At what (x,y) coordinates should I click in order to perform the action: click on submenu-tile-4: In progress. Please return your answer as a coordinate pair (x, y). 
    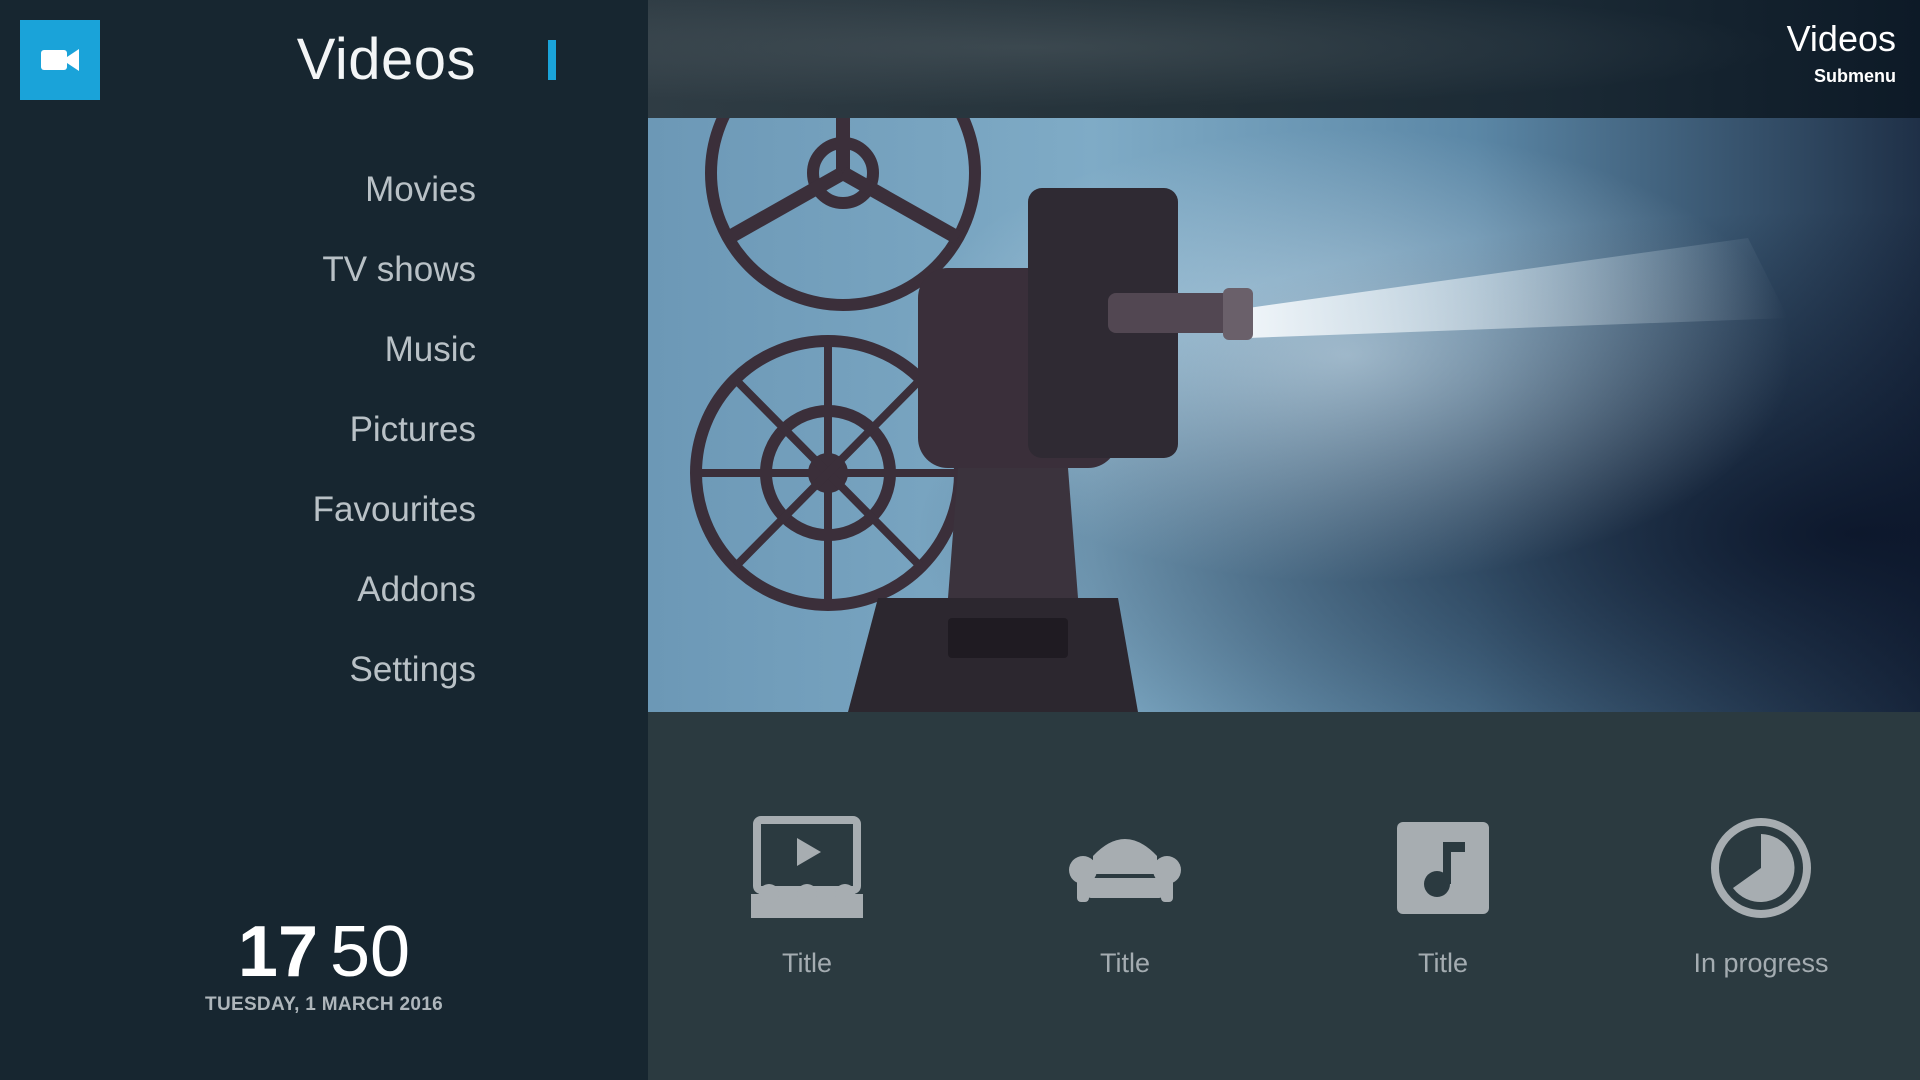
    Looking at the image, I should click on (1761, 895).